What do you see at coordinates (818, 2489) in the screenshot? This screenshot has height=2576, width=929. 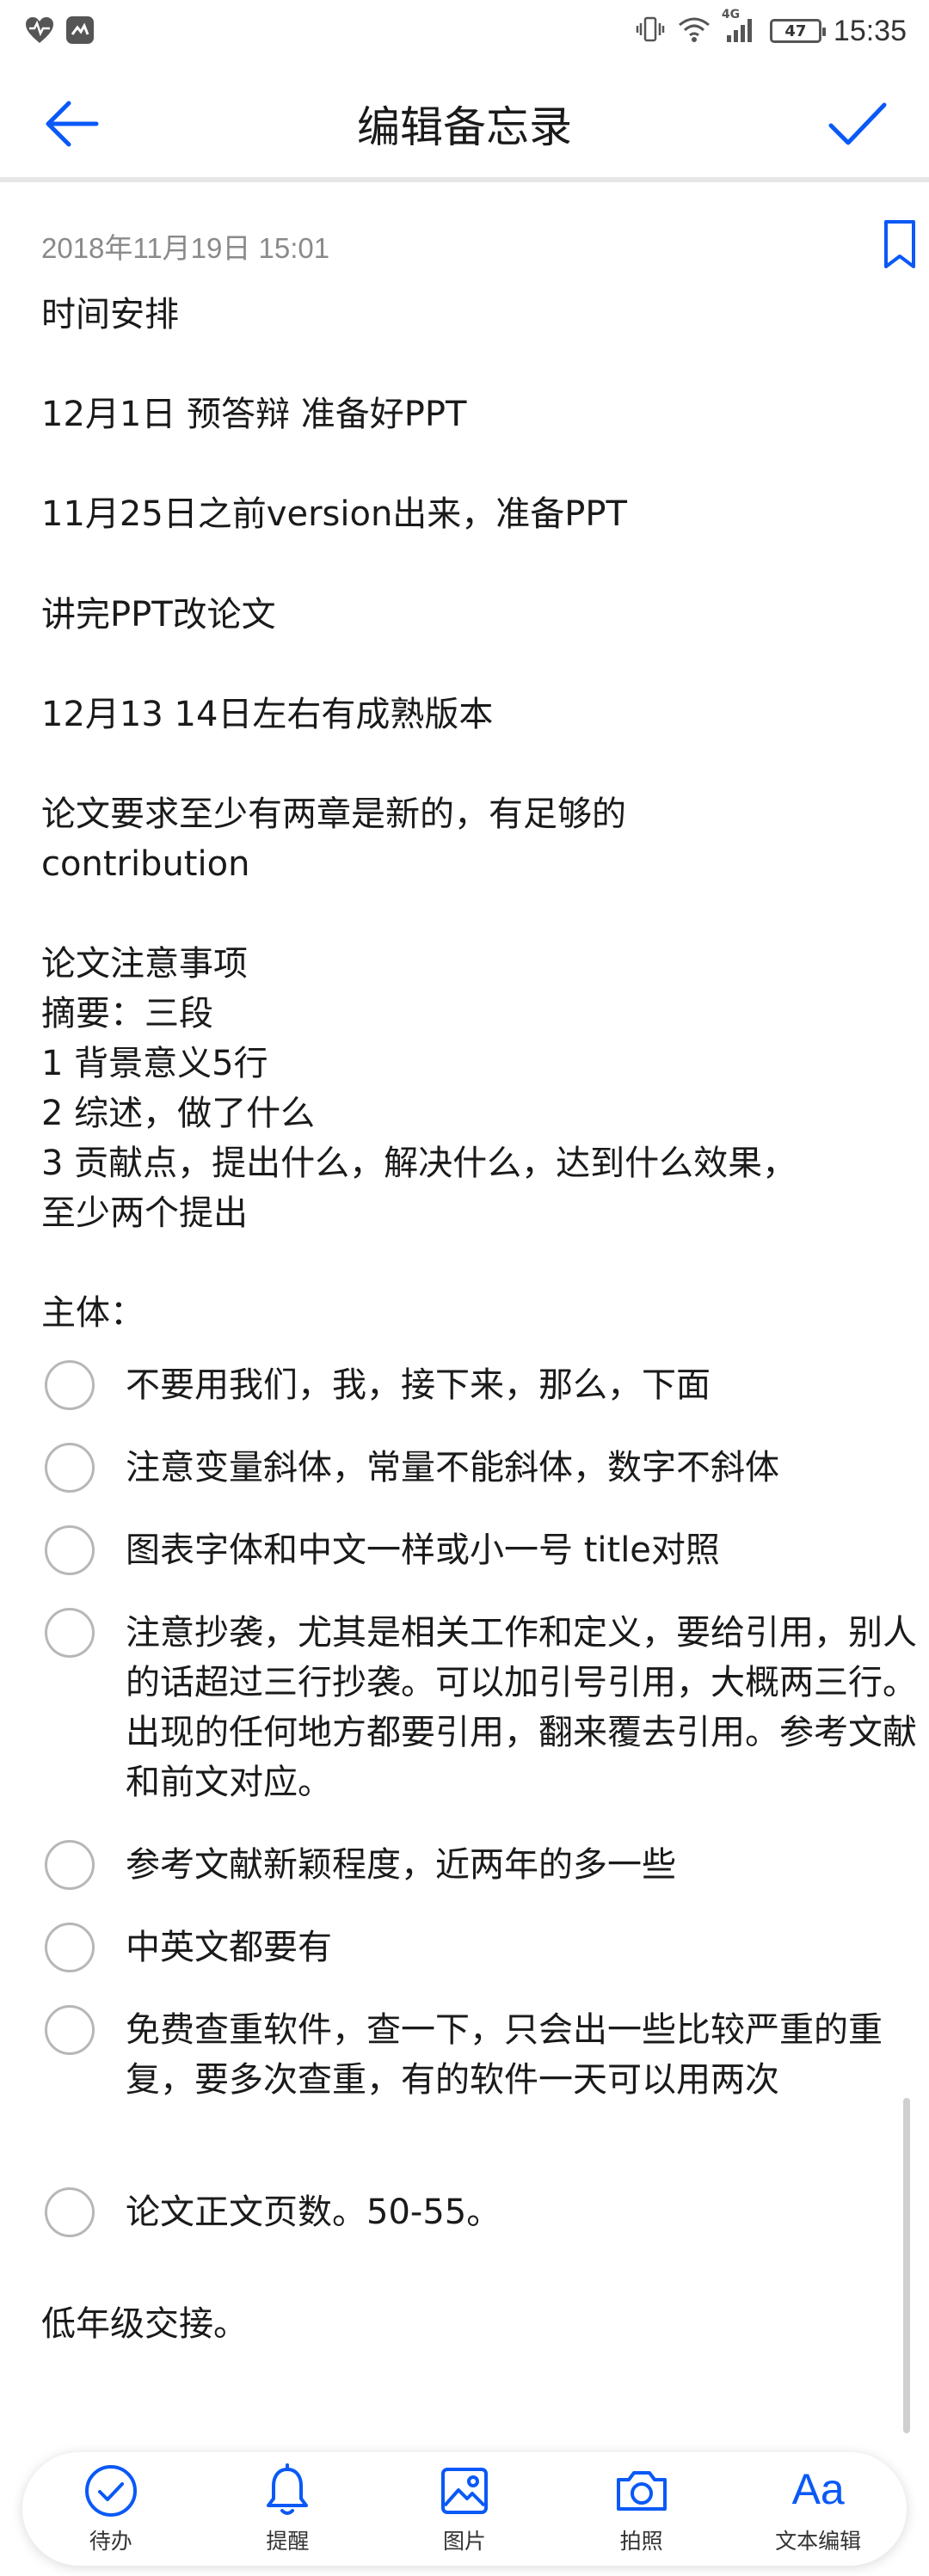 I see `text-format-icon: Aa` at bounding box center [818, 2489].